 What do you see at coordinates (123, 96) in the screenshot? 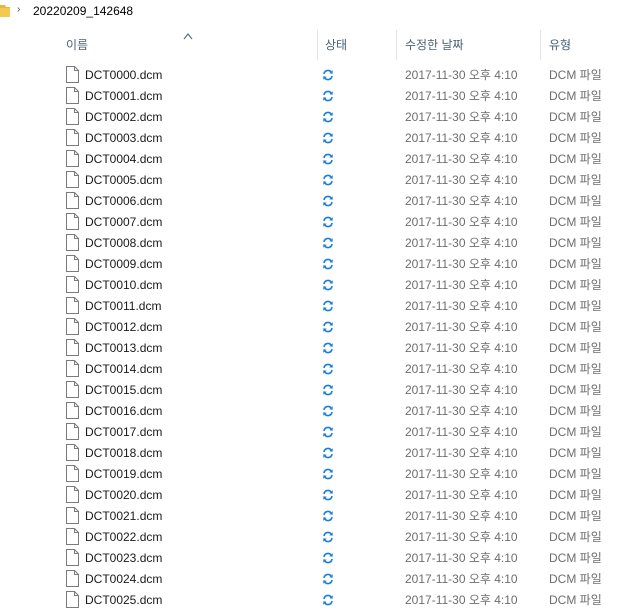
I see `file-name: DCT0001.dcm` at bounding box center [123, 96].